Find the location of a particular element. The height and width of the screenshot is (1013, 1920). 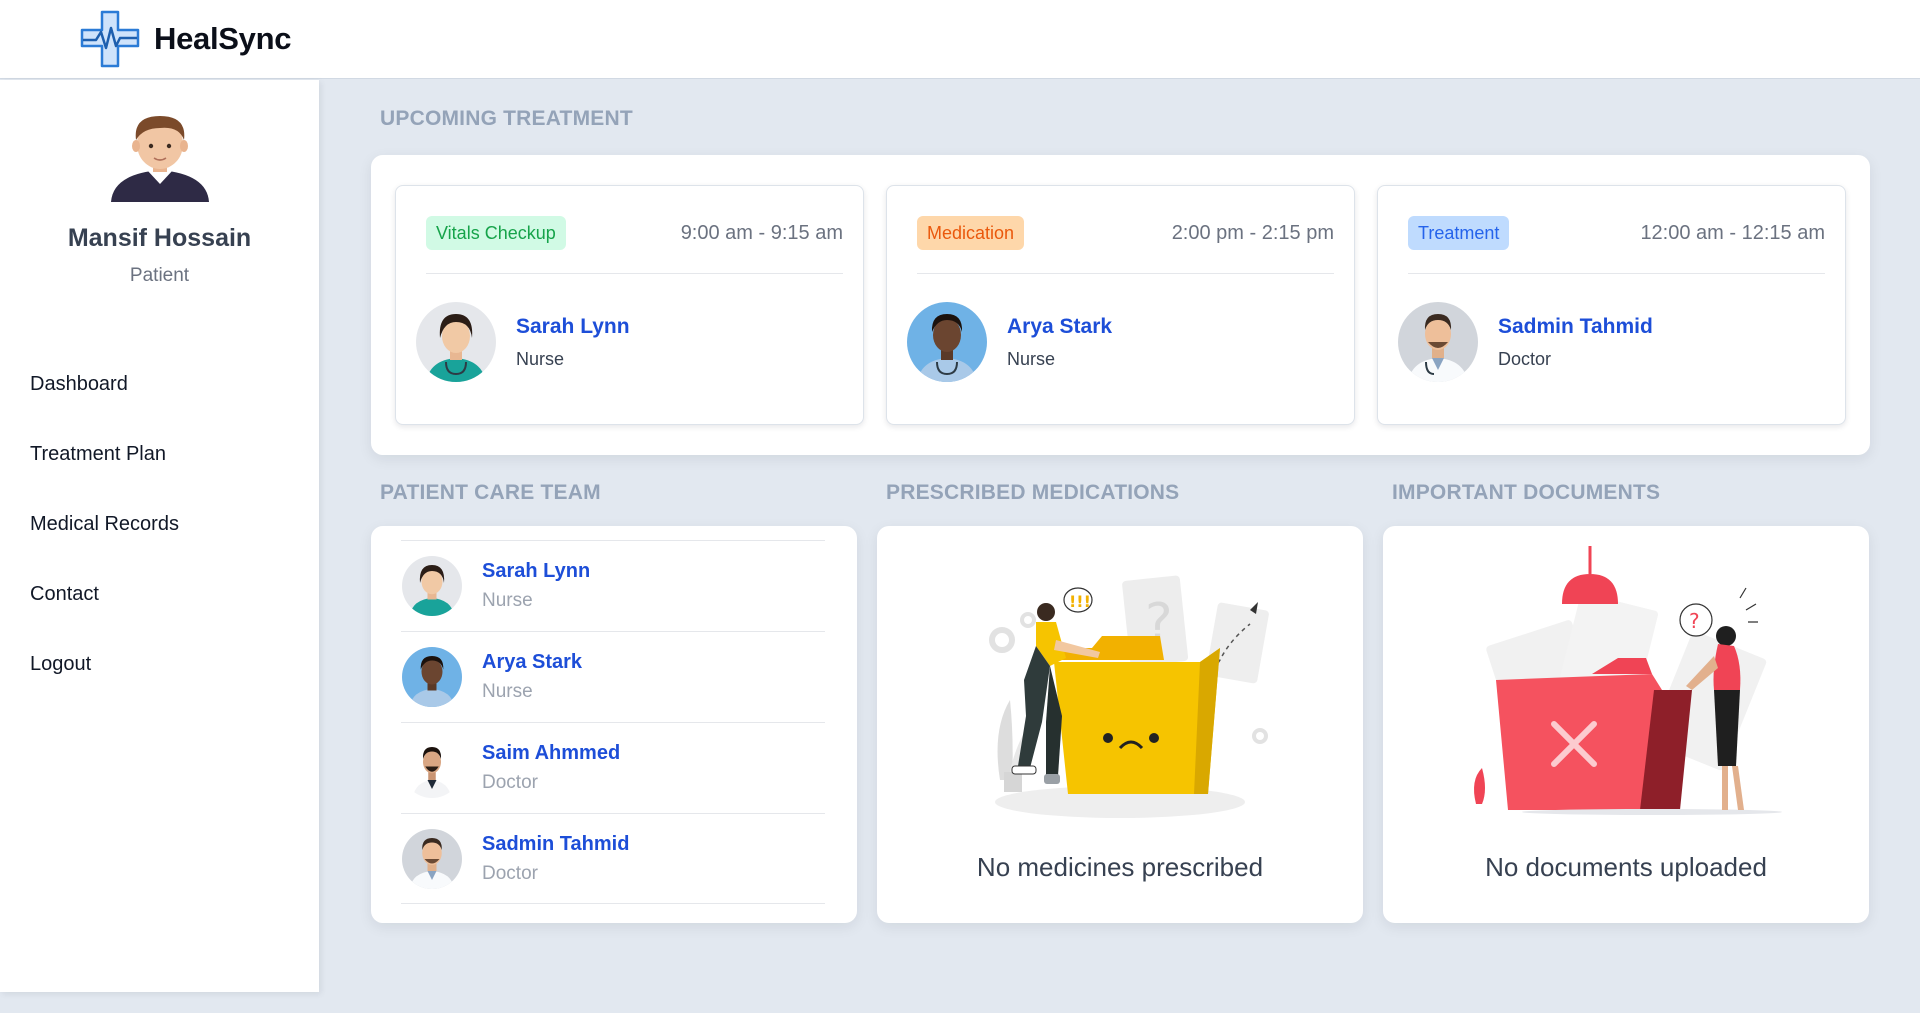

treatment-time: 9:00 am - 9:15 am is located at coordinates (761, 233).